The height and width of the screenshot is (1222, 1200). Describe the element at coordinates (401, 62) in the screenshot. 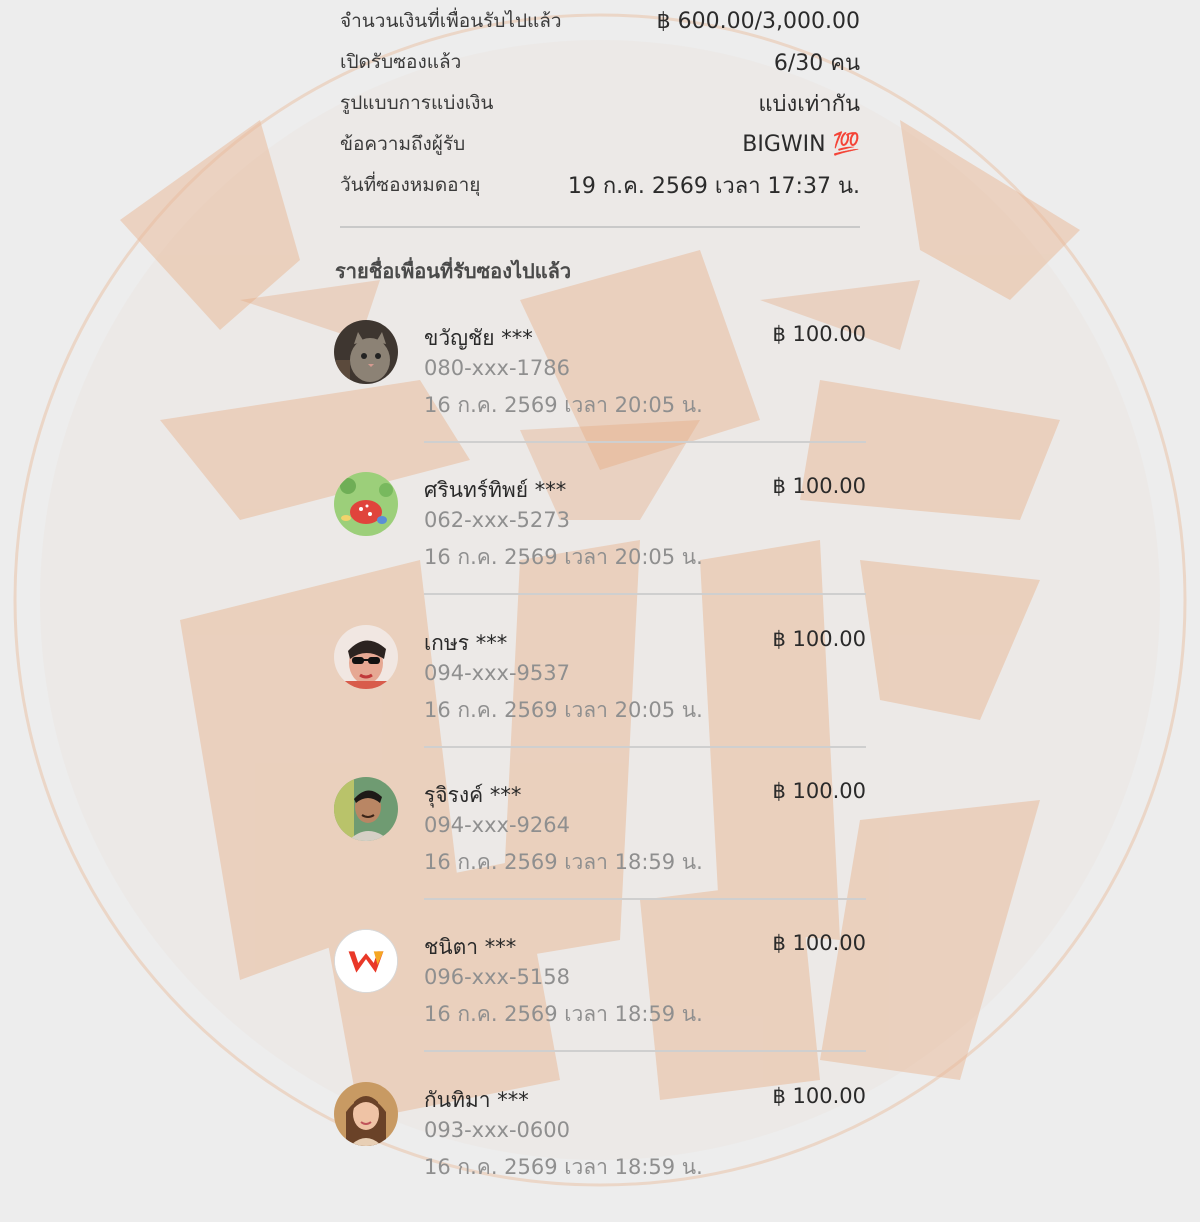

I see `summary-label: เปิดรับซองแล้ว` at that location.